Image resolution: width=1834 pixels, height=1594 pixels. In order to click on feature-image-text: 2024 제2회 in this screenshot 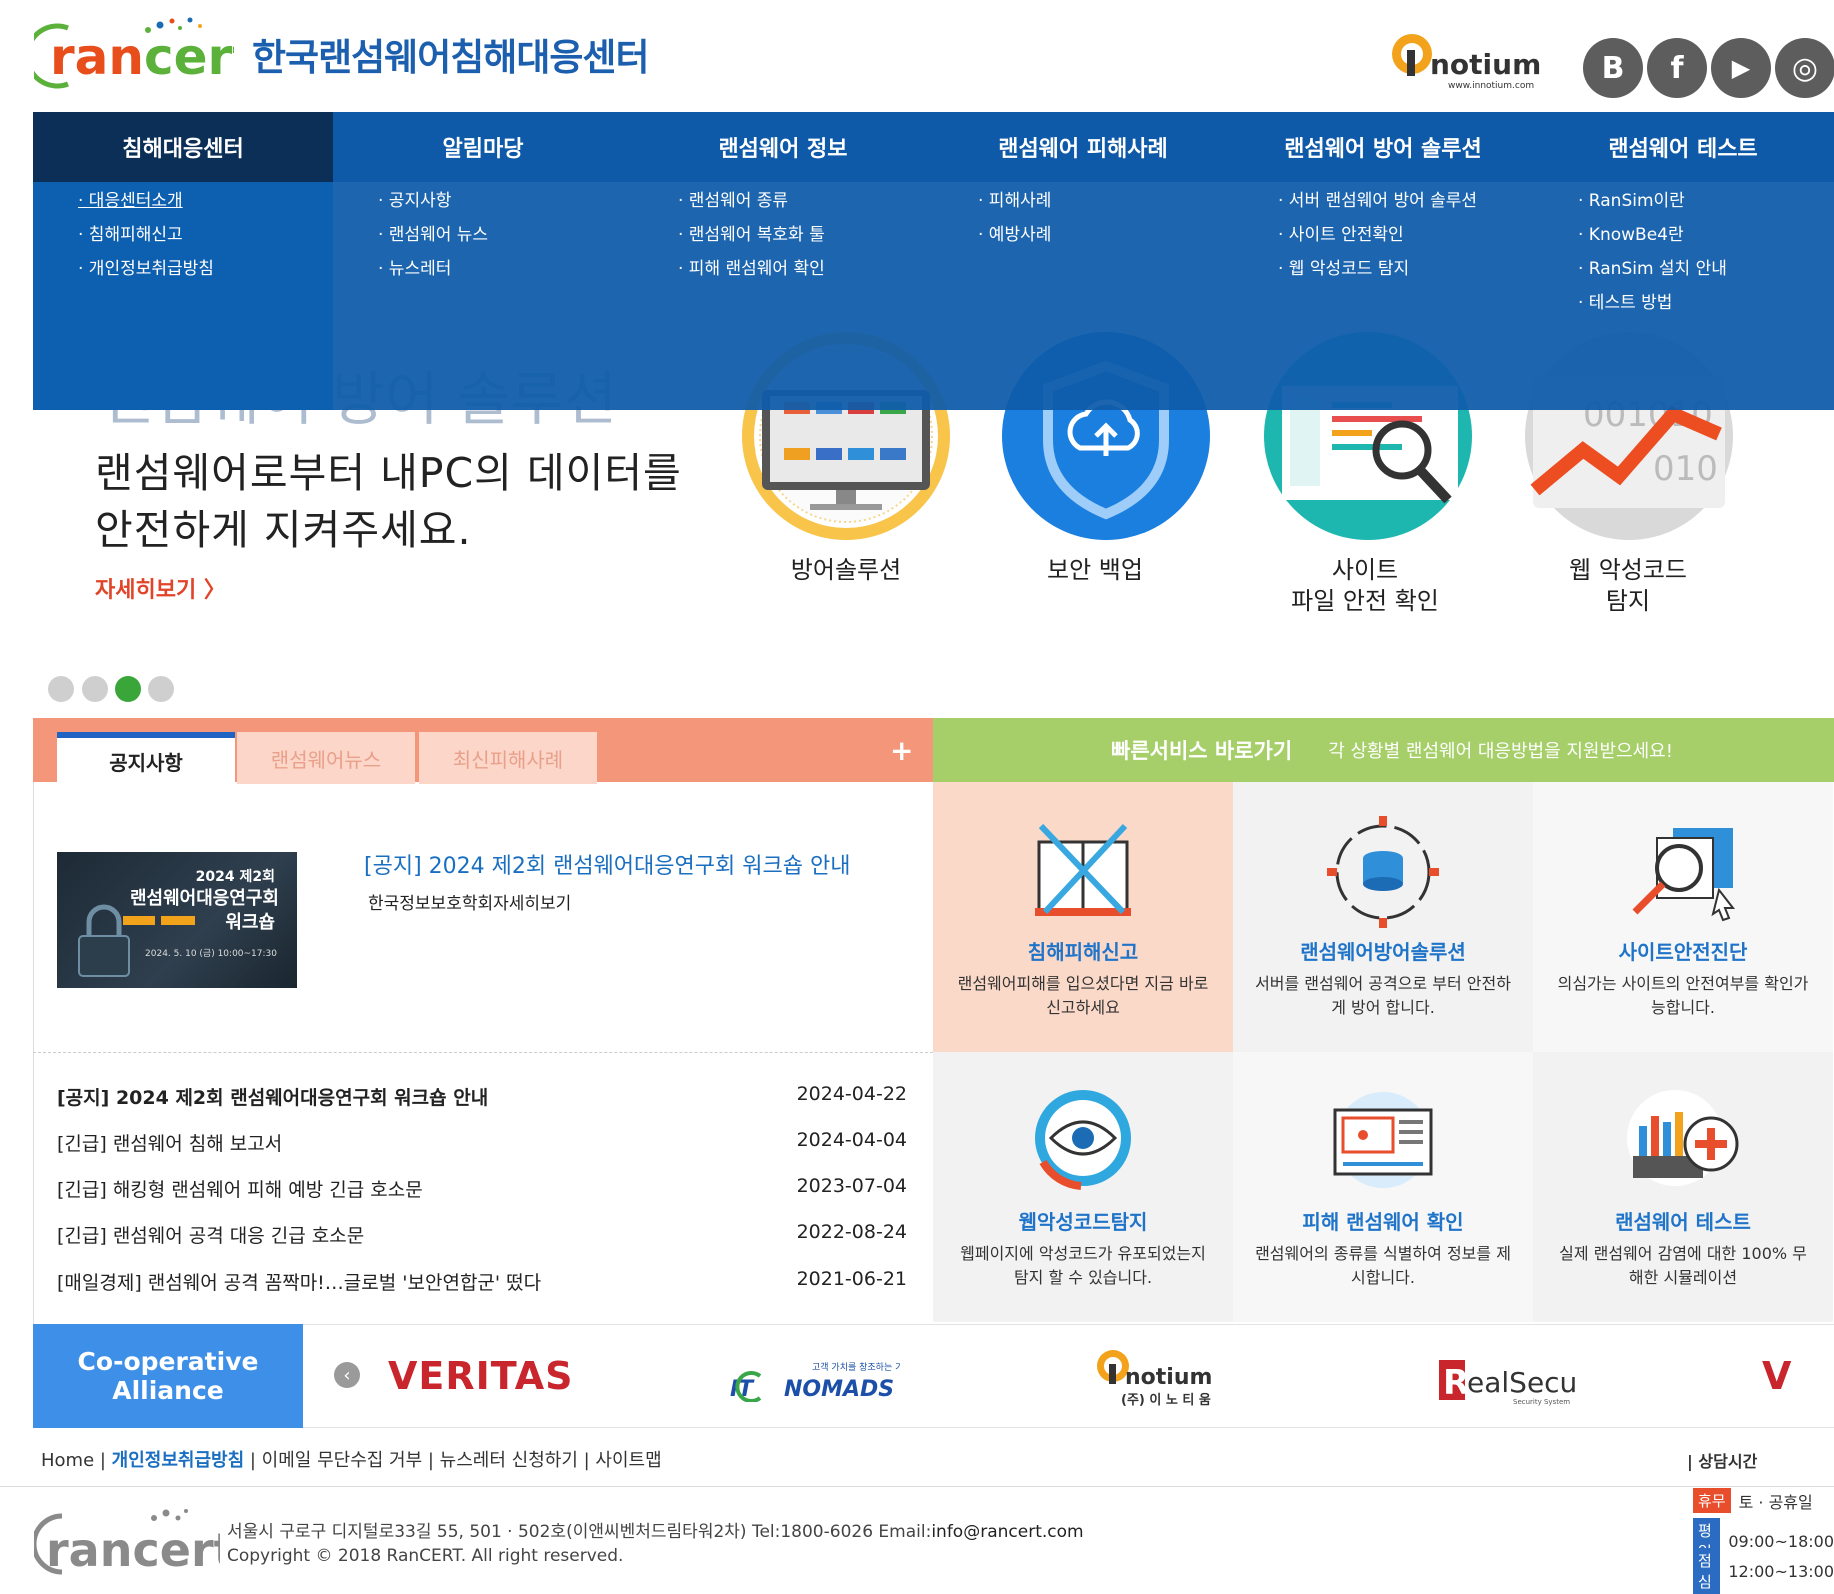, I will do `click(235, 877)`.